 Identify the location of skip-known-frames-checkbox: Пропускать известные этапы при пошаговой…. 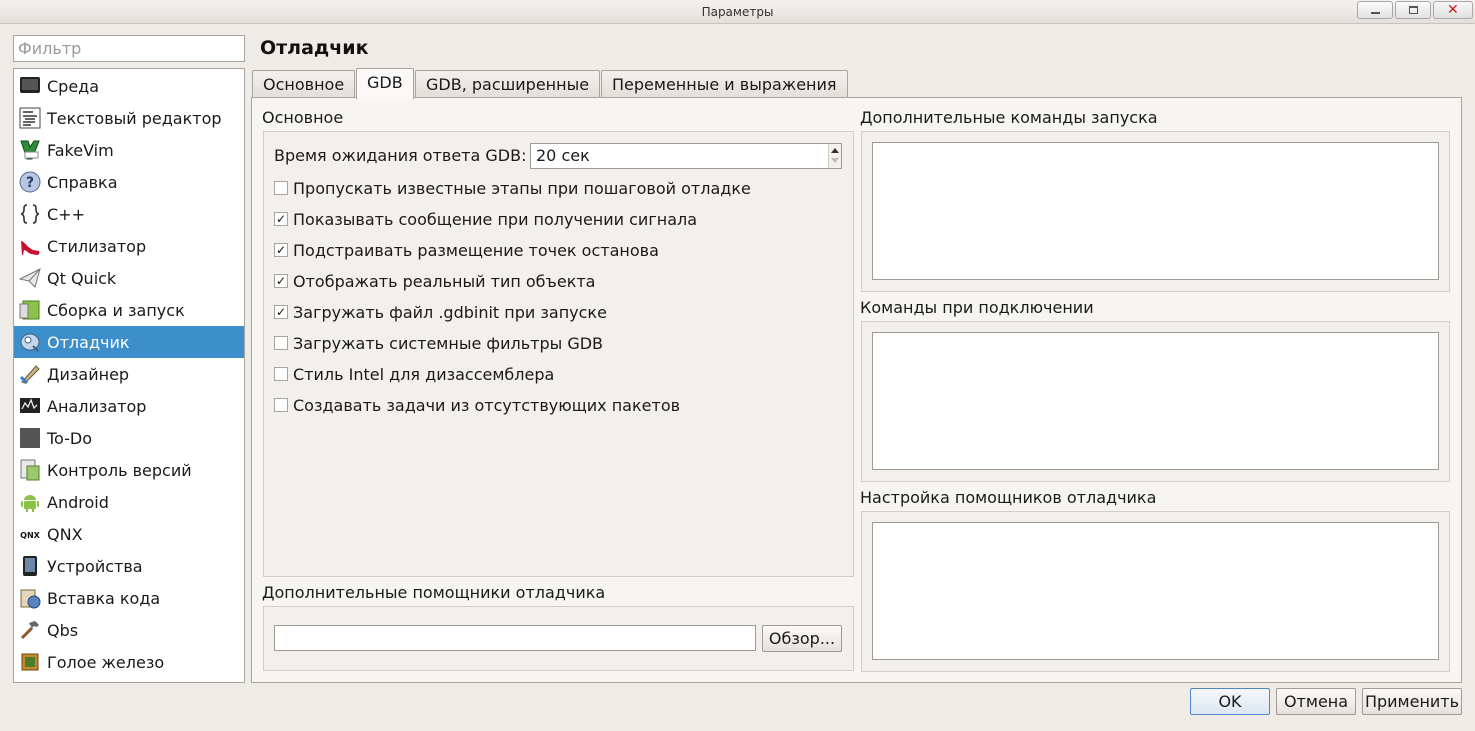
(512, 188).